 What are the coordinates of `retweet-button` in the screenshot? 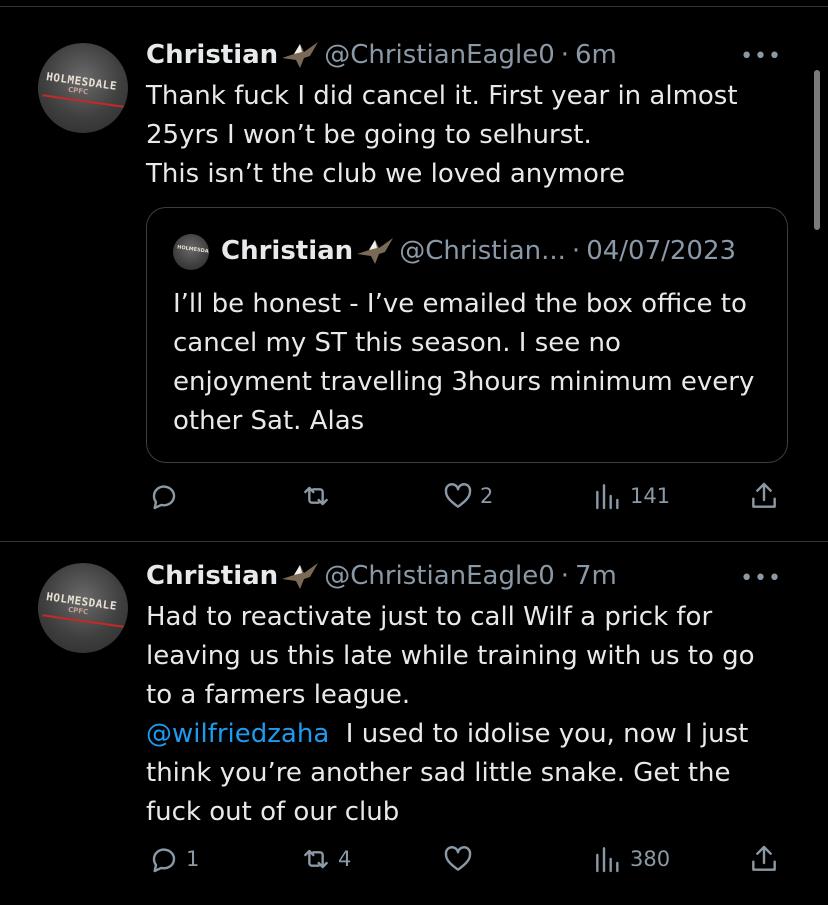 It's located at (319, 496).